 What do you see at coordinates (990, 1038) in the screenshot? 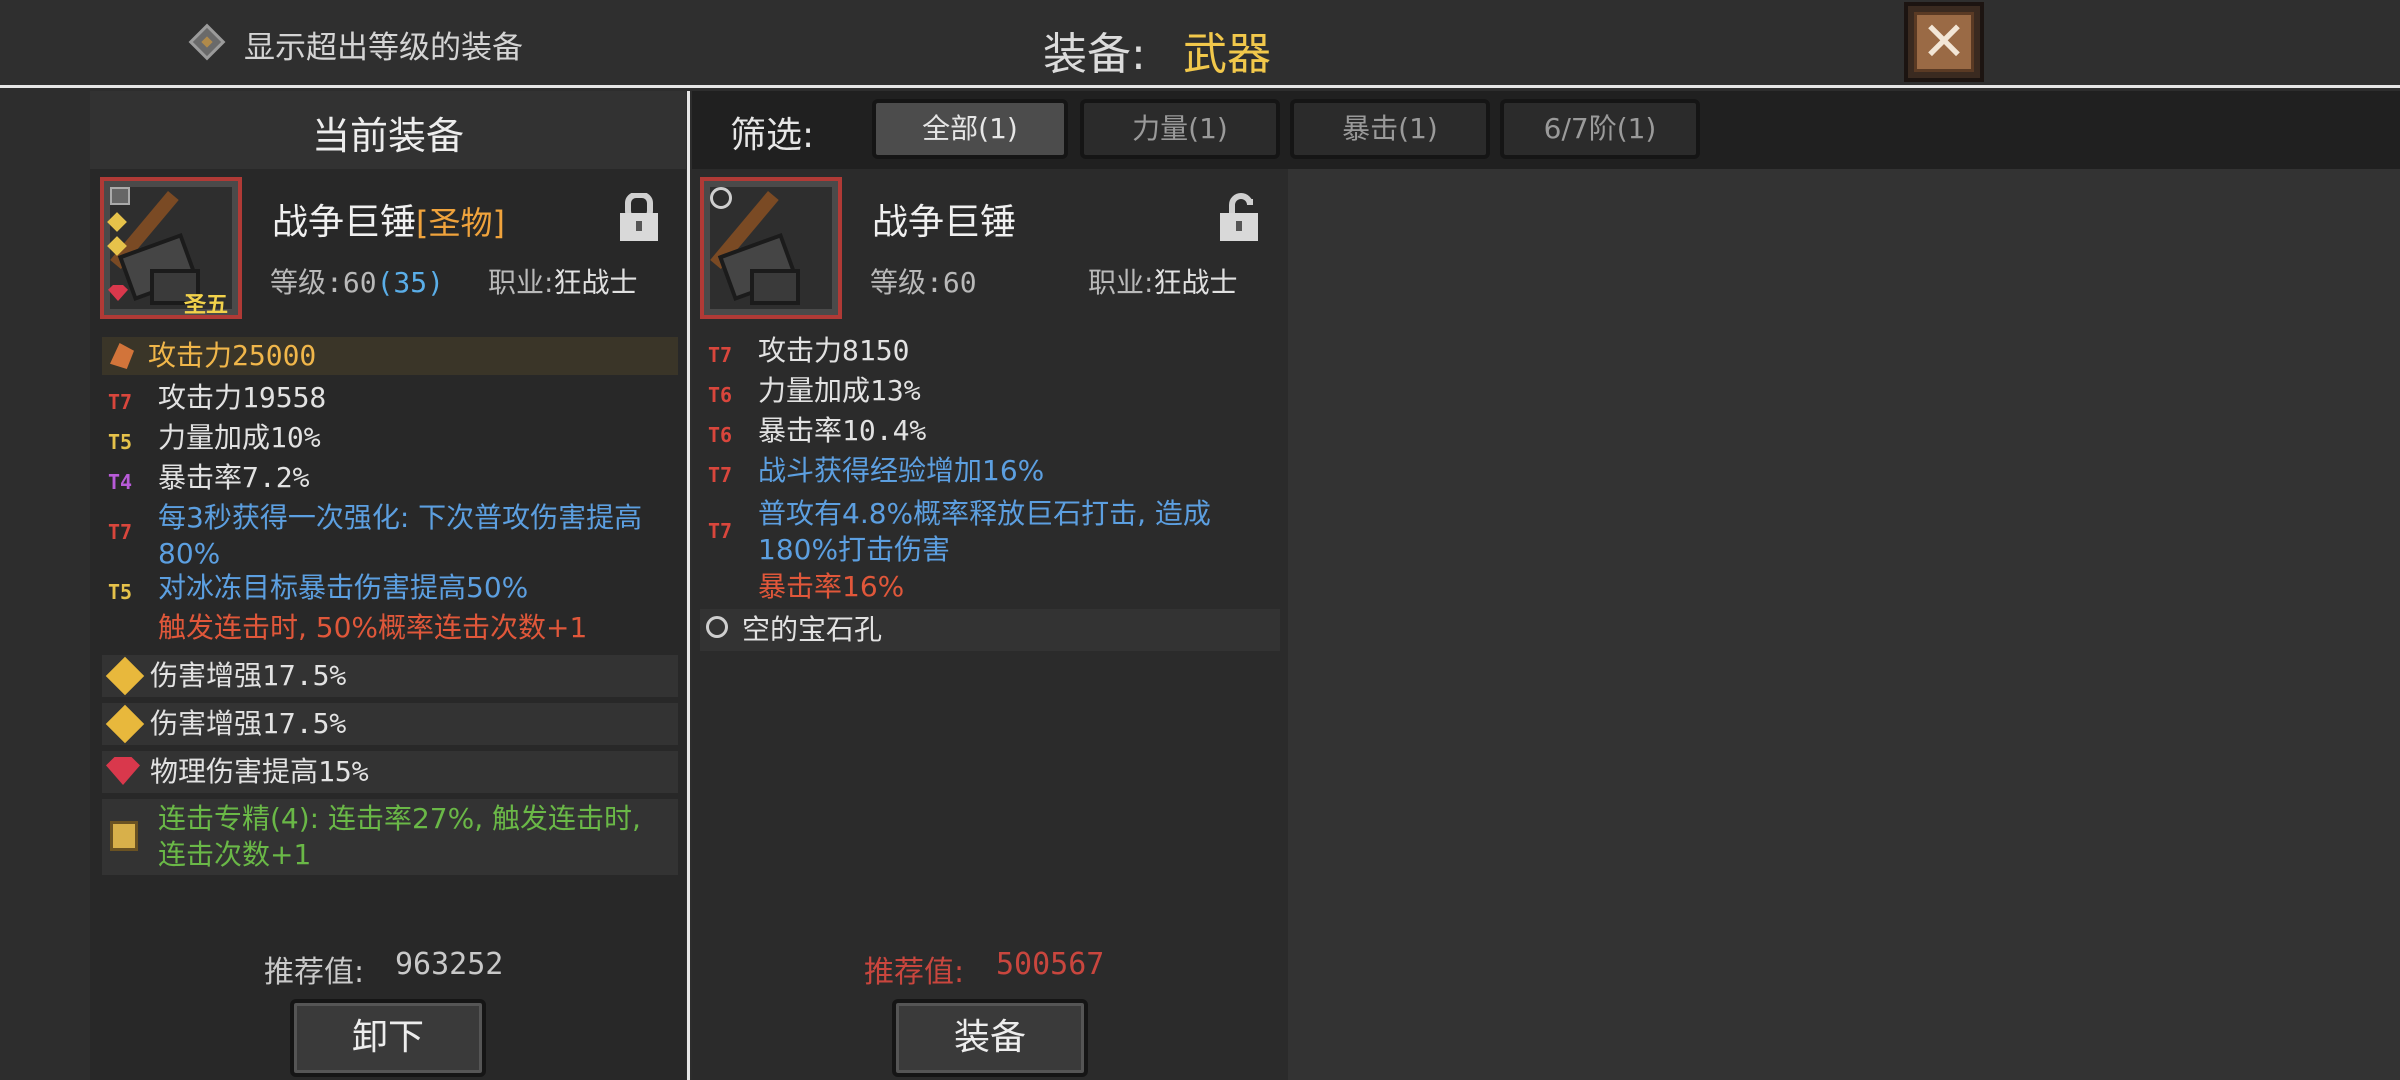
I see `equip-button: 装备` at bounding box center [990, 1038].